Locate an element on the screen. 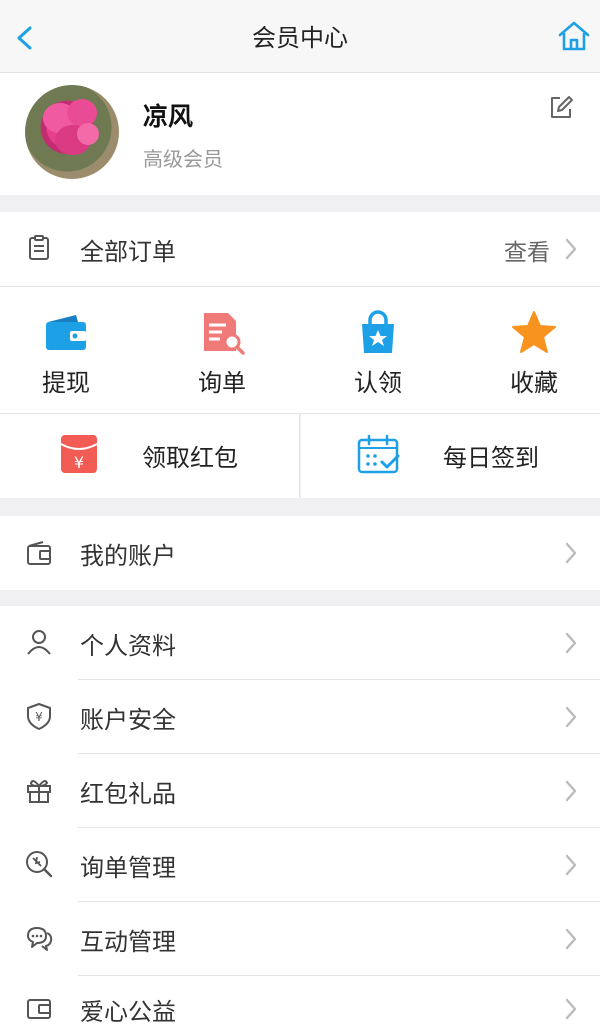 This screenshot has height=1025, width=600. home-icon is located at coordinates (574, 36).